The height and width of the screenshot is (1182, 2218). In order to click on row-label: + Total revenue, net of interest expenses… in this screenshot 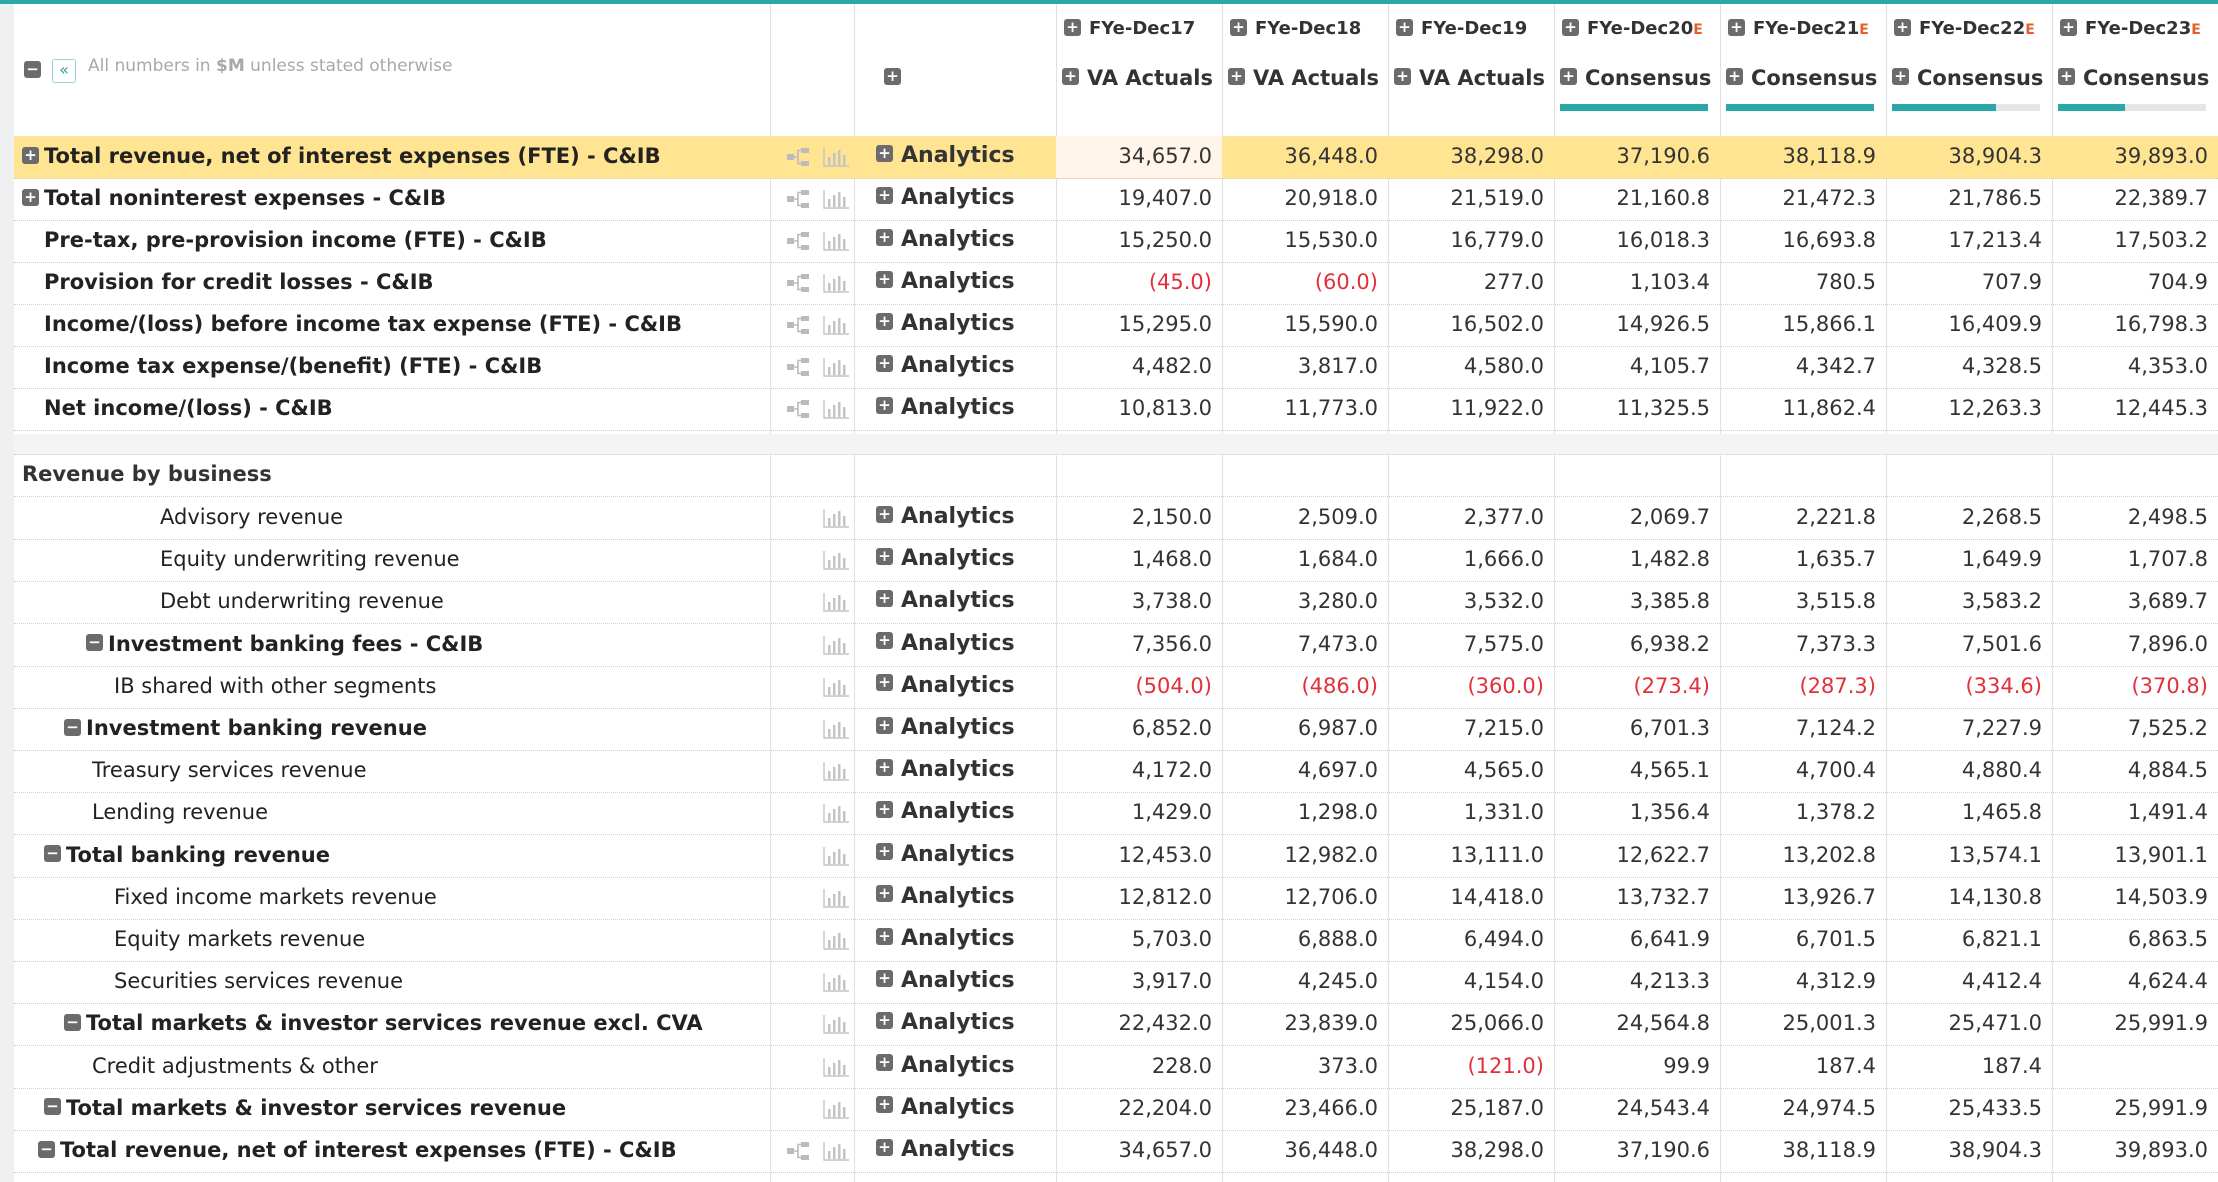, I will do `click(341, 156)`.